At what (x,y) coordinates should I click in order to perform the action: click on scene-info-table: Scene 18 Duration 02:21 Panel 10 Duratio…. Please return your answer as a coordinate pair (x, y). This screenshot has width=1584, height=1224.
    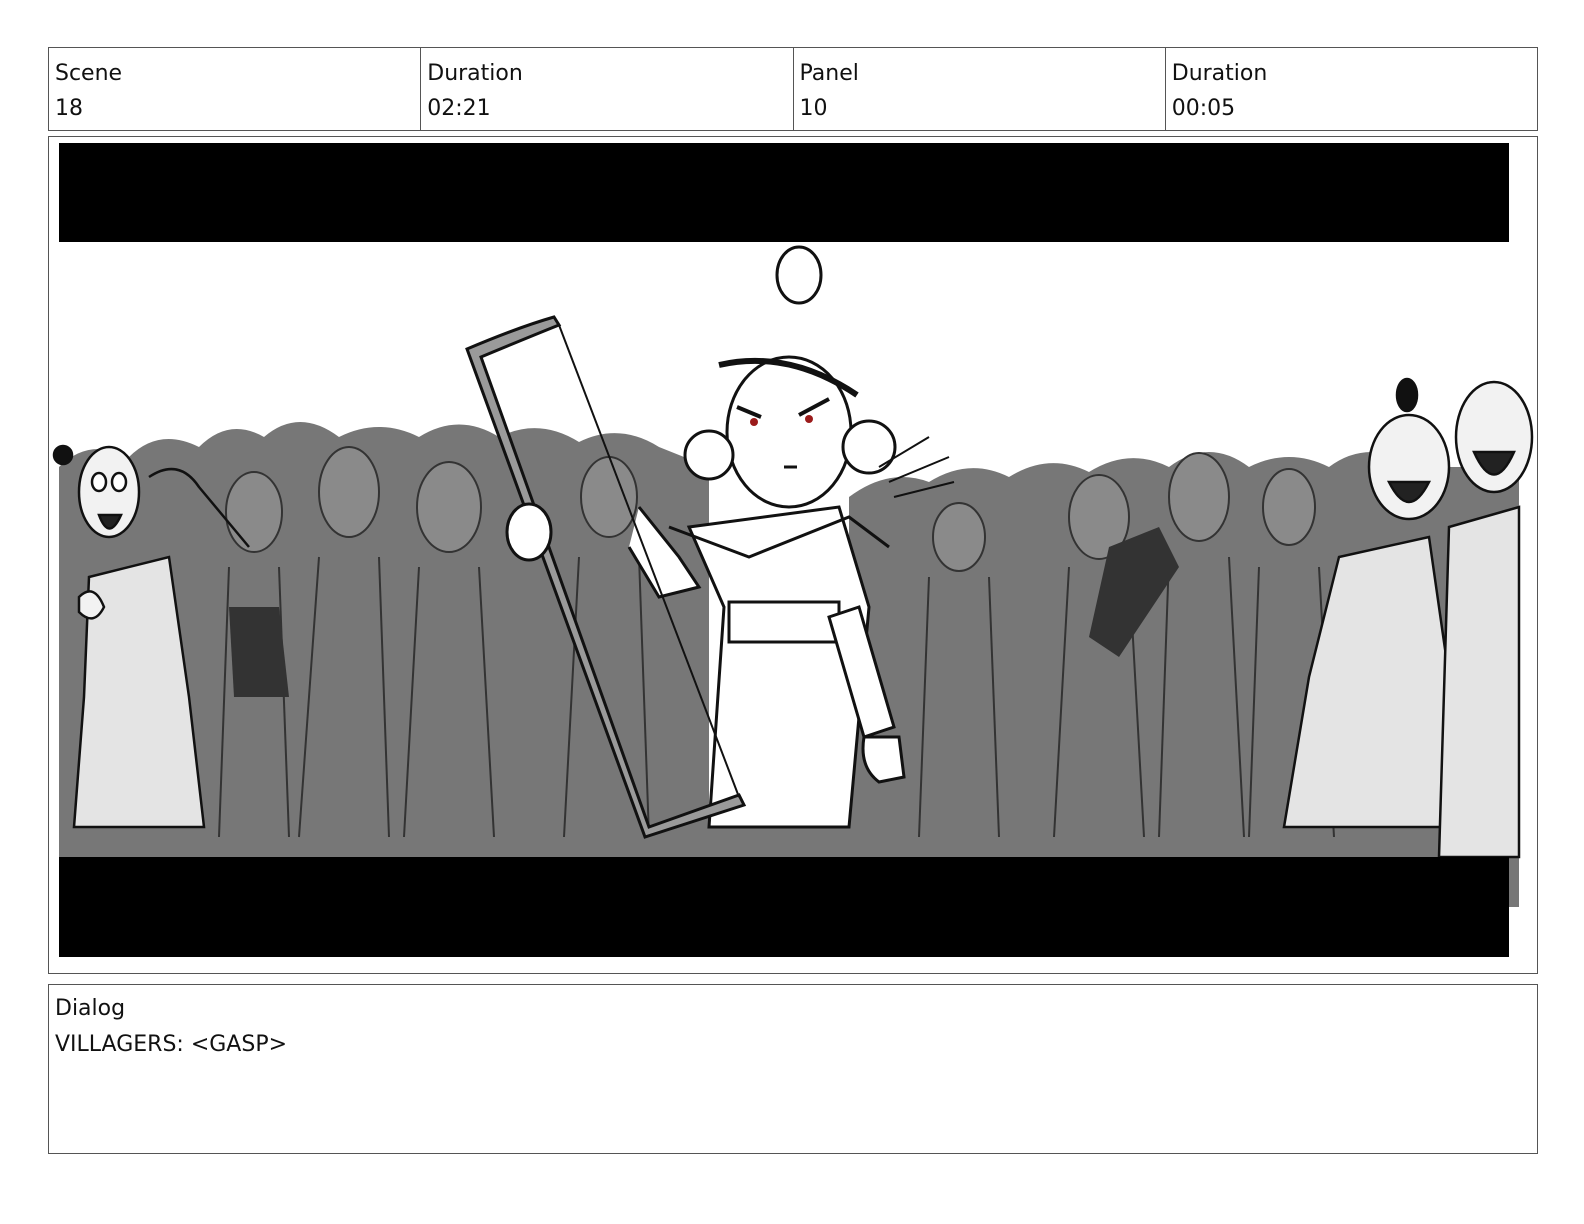
    Looking at the image, I should click on (793, 89).